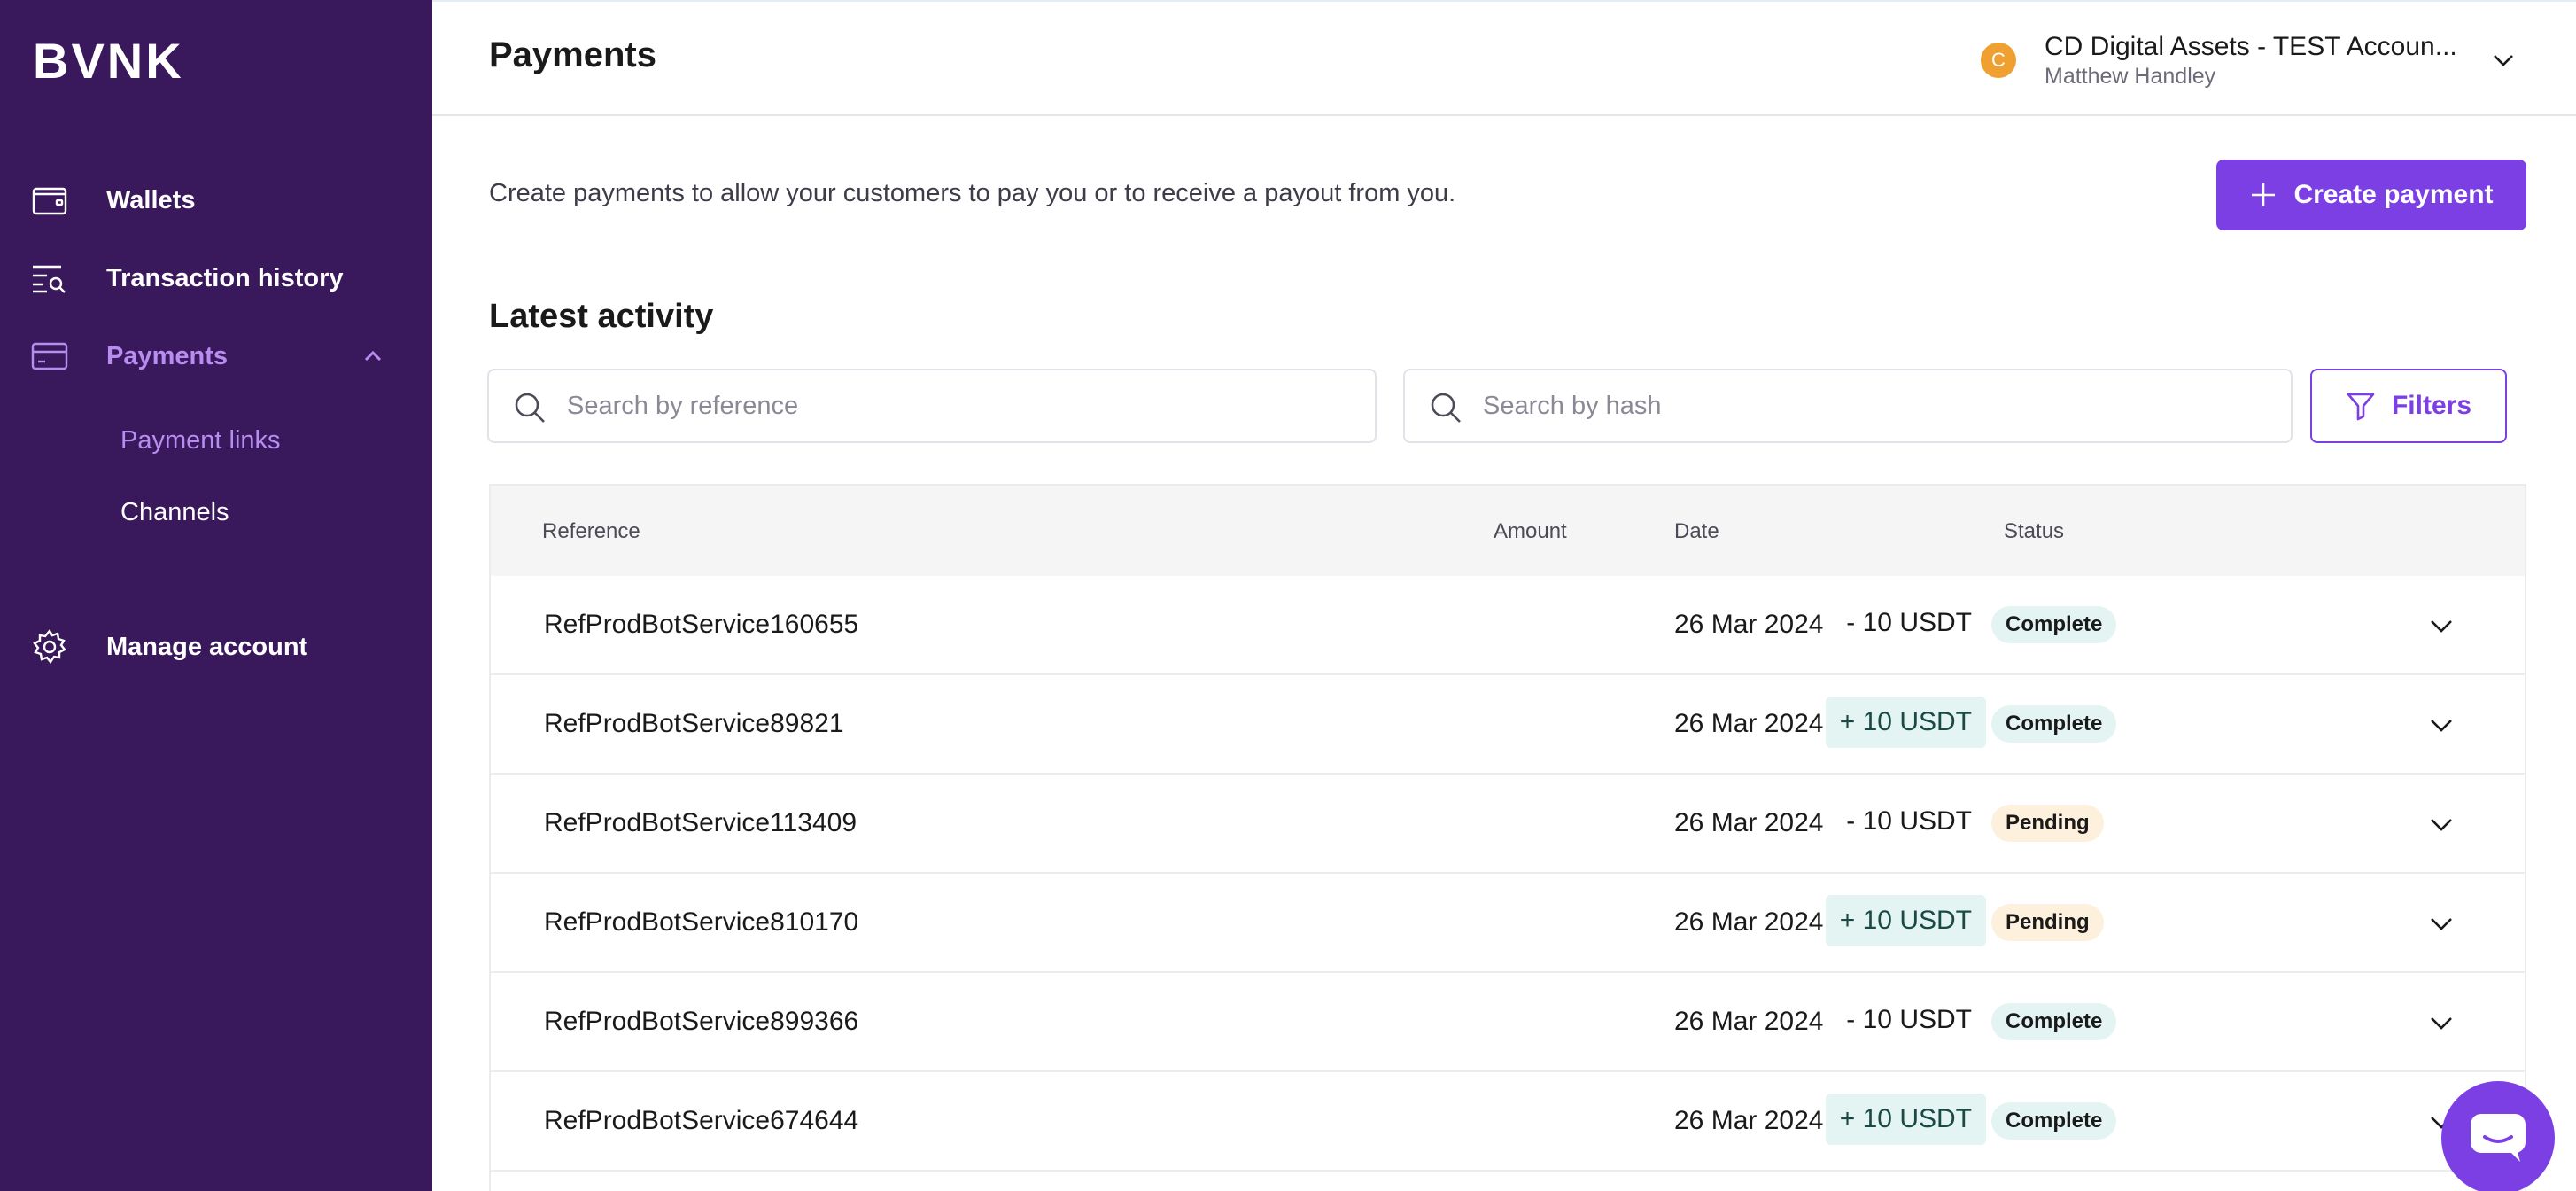 Image resolution: width=2576 pixels, height=1191 pixels. I want to click on search-reference-input, so click(965, 405).